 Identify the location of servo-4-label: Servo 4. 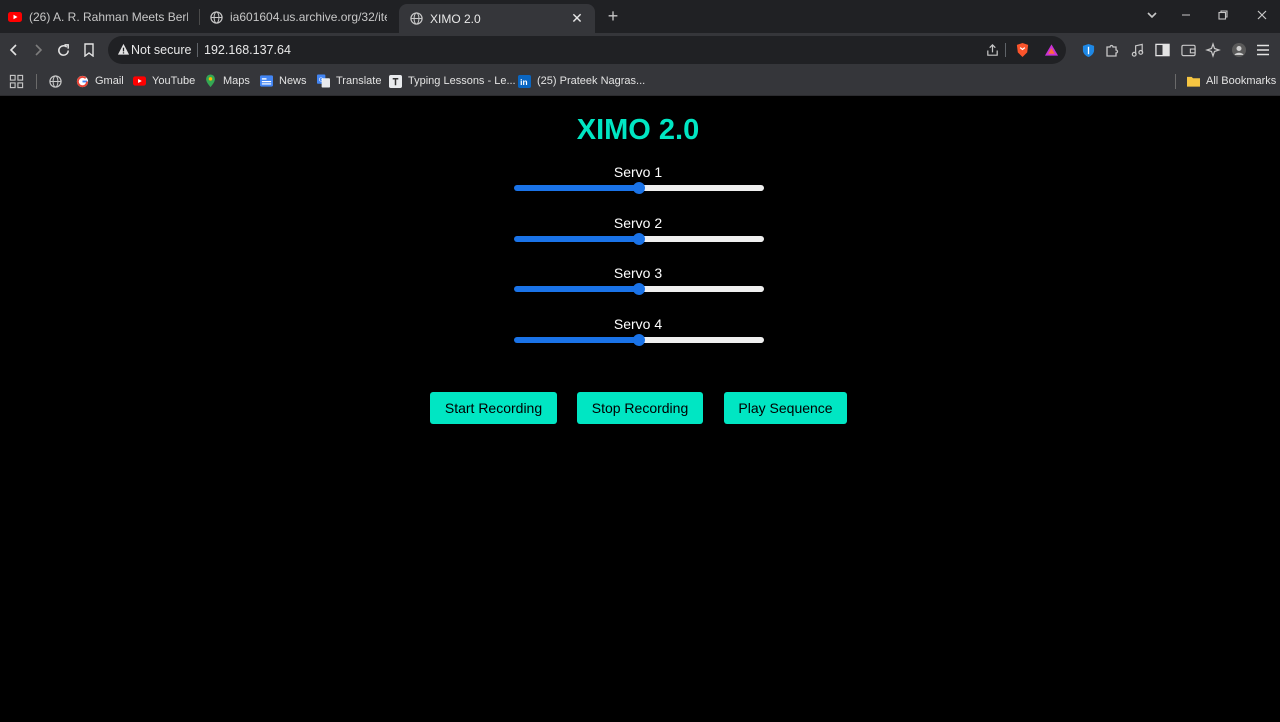
(638, 324).